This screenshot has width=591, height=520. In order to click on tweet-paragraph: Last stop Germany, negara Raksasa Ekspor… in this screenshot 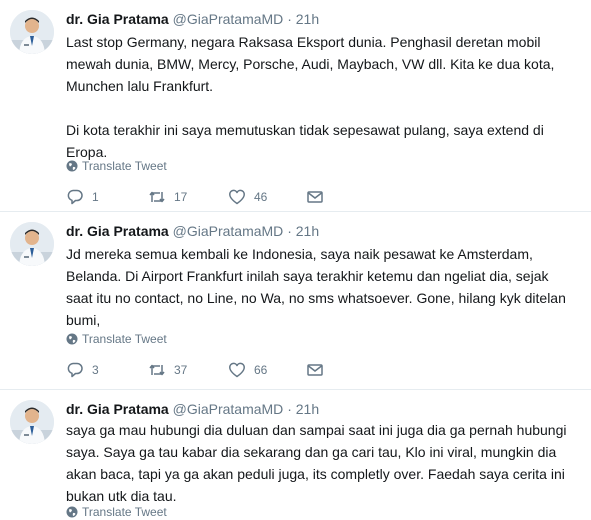, I will do `click(310, 64)`.